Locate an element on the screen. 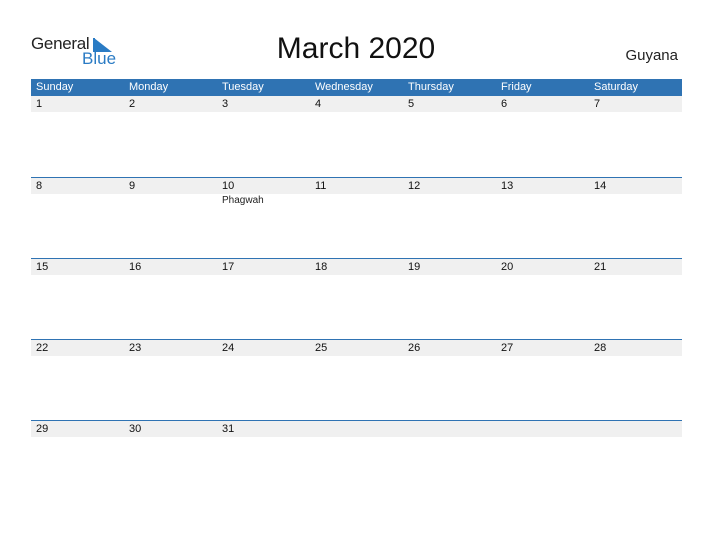 Image resolution: width=712 pixels, height=550 pixels. date-bar: 22 23 24 25 26 27 28 is located at coordinates (356, 348).